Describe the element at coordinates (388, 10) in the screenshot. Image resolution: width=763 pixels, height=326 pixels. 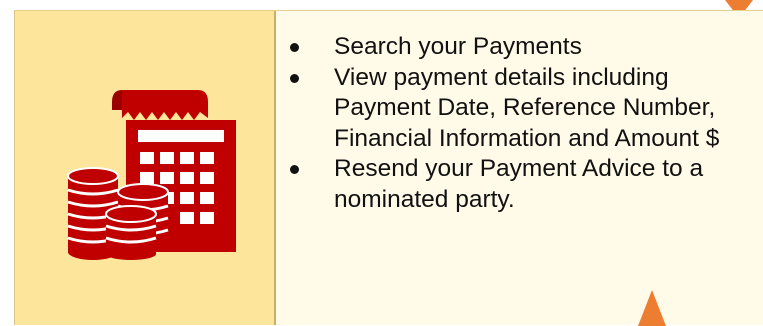
I see `top-border` at that location.